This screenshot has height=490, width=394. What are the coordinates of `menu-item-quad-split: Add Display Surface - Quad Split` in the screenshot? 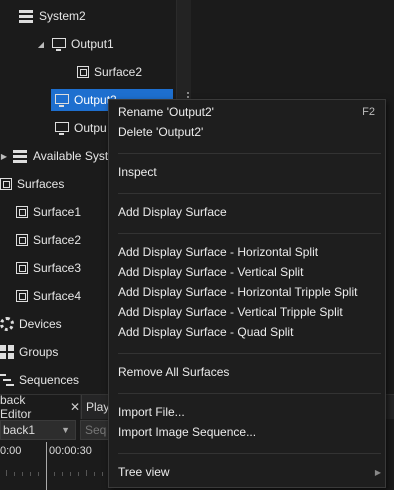 It's located at (247, 332).